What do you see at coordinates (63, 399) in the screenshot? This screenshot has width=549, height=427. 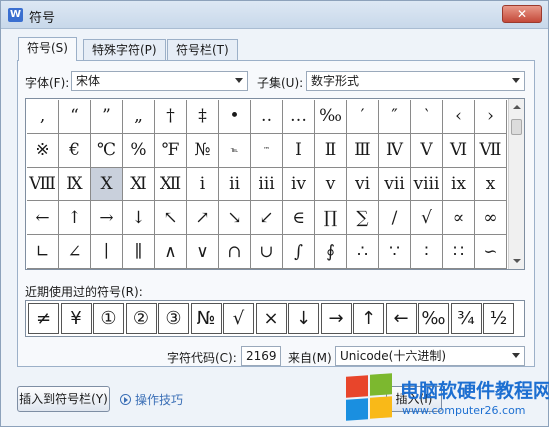 I see `insert-to-symbol-bar-button: 插入到符号栏(Y)` at bounding box center [63, 399].